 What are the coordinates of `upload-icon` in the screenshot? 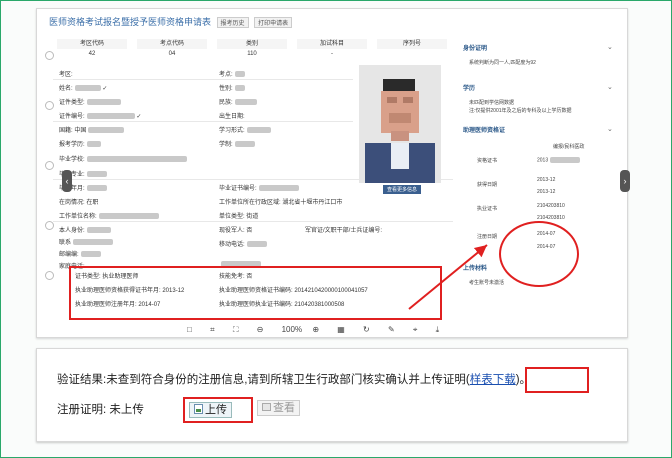 It's located at (198, 409).